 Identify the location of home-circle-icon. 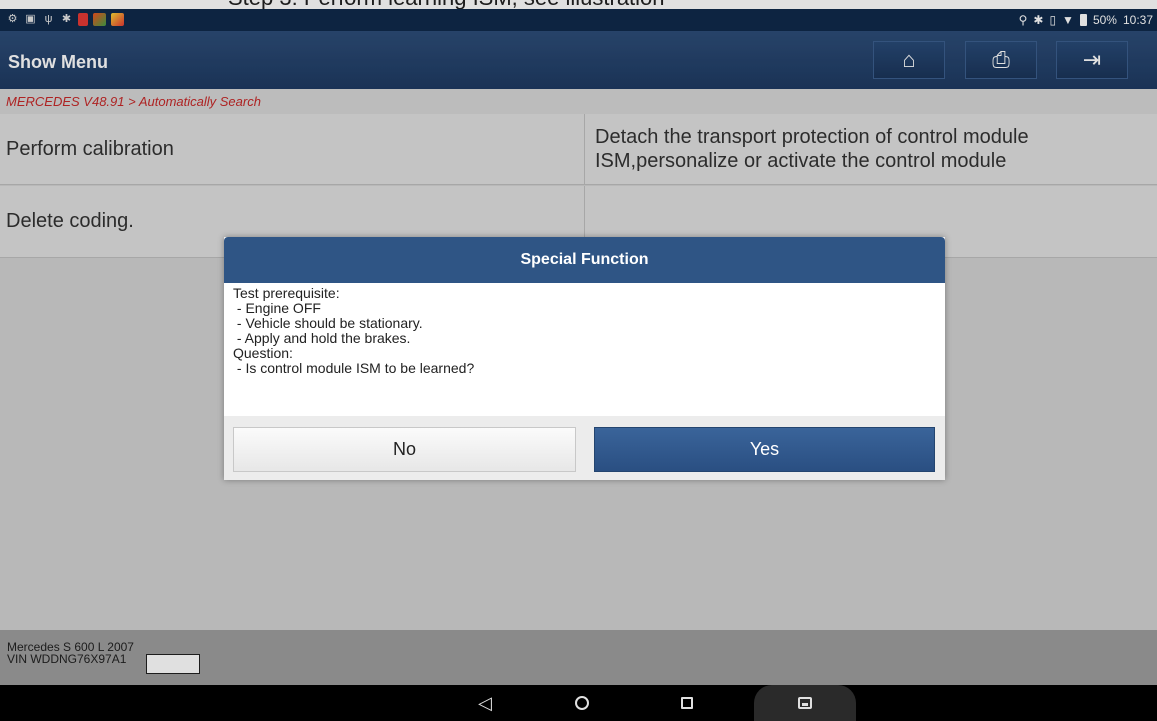
(582, 703).